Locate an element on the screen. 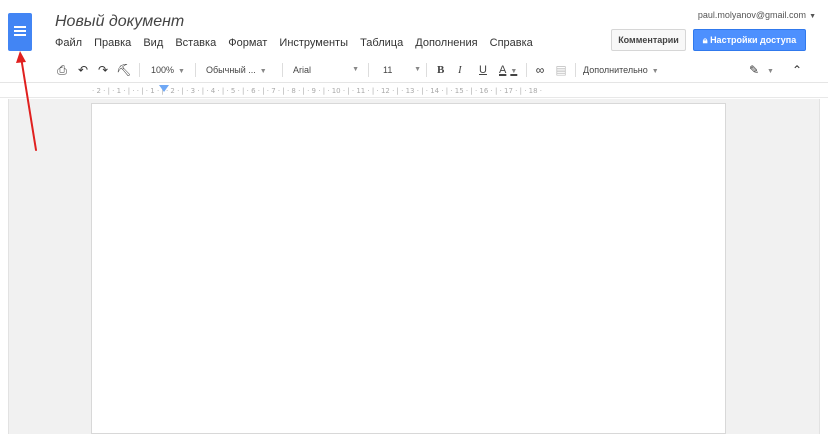 This screenshot has height=434, width=828. zoom-select: 100% ▼ is located at coordinates (168, 70).